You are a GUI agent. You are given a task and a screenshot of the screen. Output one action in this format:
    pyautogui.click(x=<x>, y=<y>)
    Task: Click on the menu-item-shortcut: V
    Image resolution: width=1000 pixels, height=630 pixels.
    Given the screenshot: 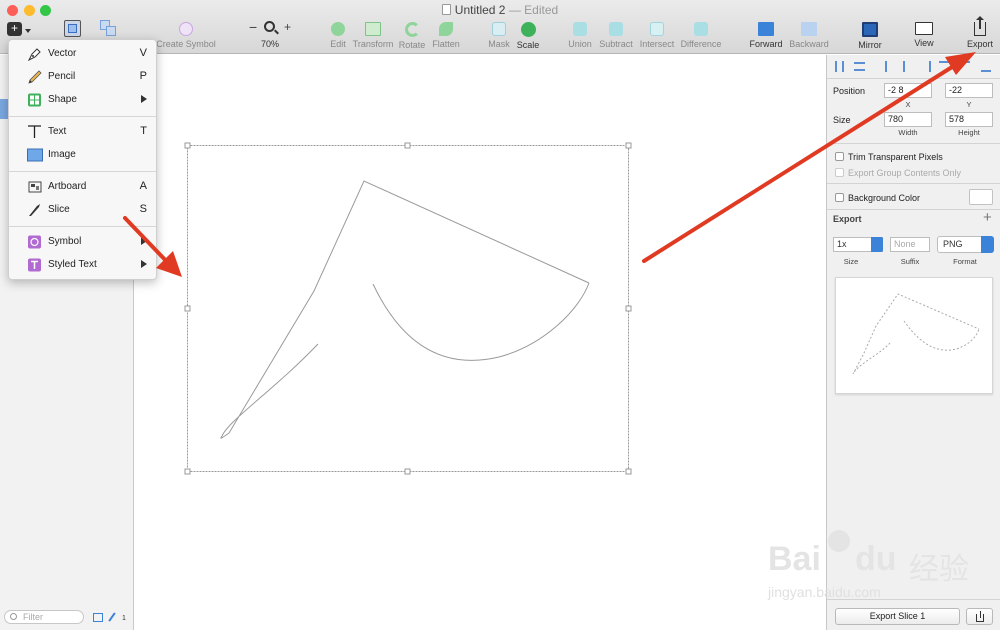 What is the action you would take?
    pyautogui.click(x=143, y=53)
    